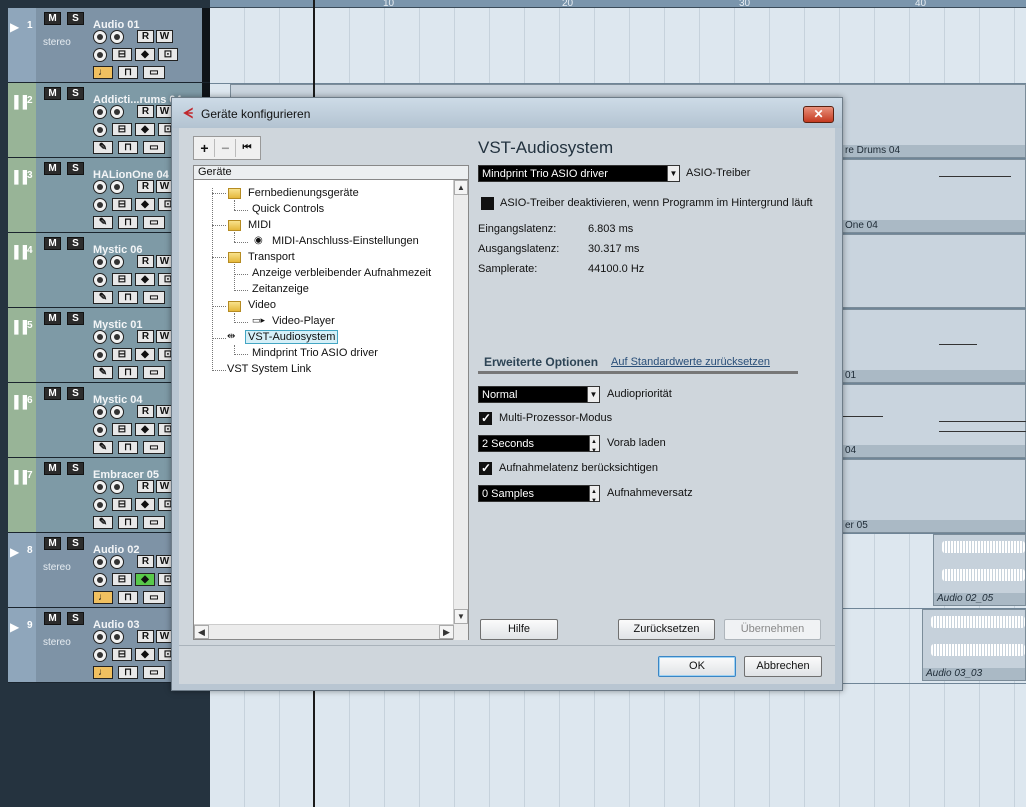 This screenshot has width=1026, height=807. I want to click on add-device-button: +, so click(205, 148).